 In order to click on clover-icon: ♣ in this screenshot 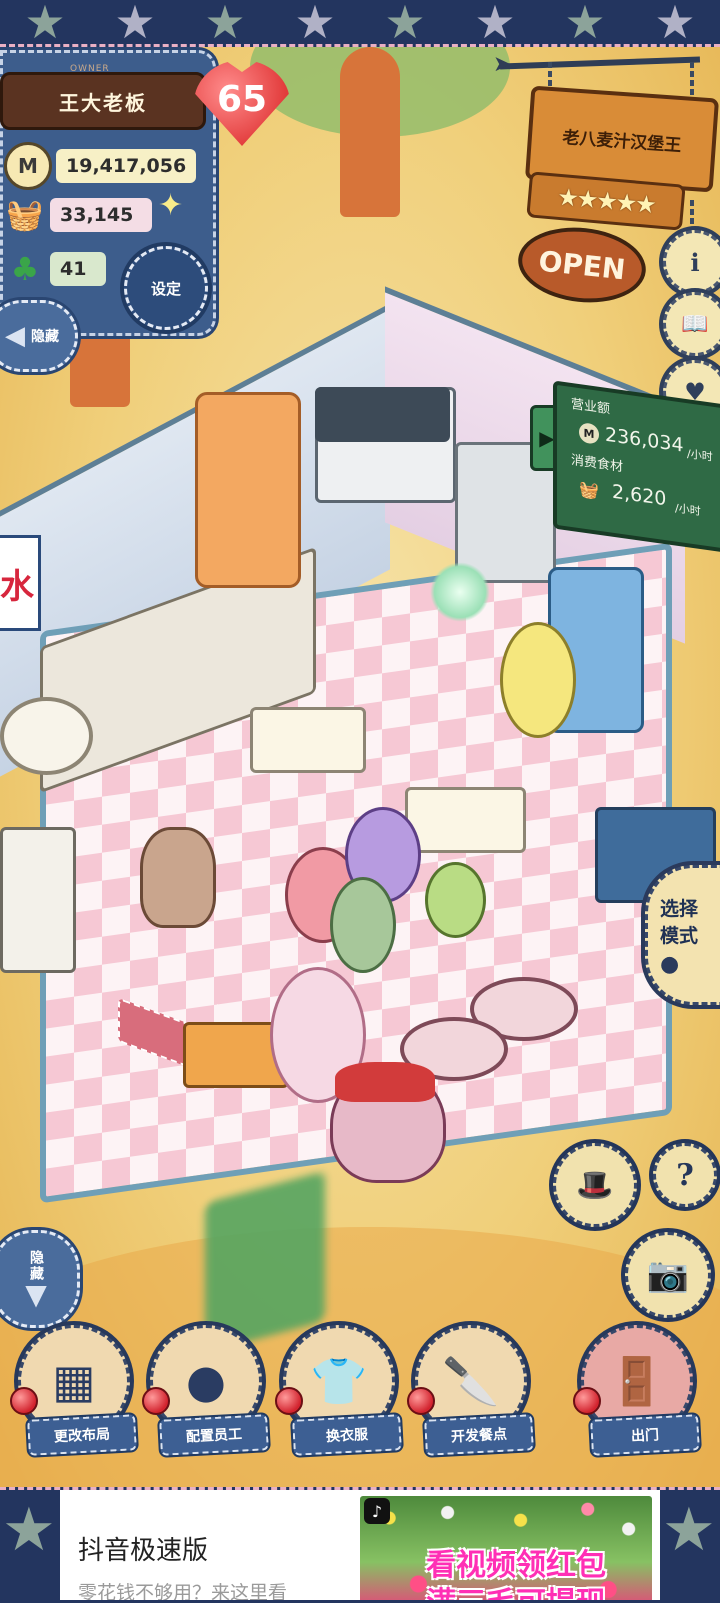, I will do `click(25, 269)`.